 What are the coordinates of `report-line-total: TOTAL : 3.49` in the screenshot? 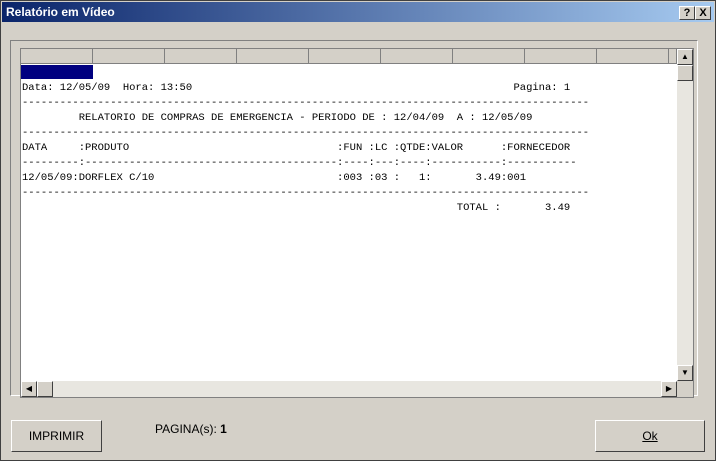 It's located at (296, 208).